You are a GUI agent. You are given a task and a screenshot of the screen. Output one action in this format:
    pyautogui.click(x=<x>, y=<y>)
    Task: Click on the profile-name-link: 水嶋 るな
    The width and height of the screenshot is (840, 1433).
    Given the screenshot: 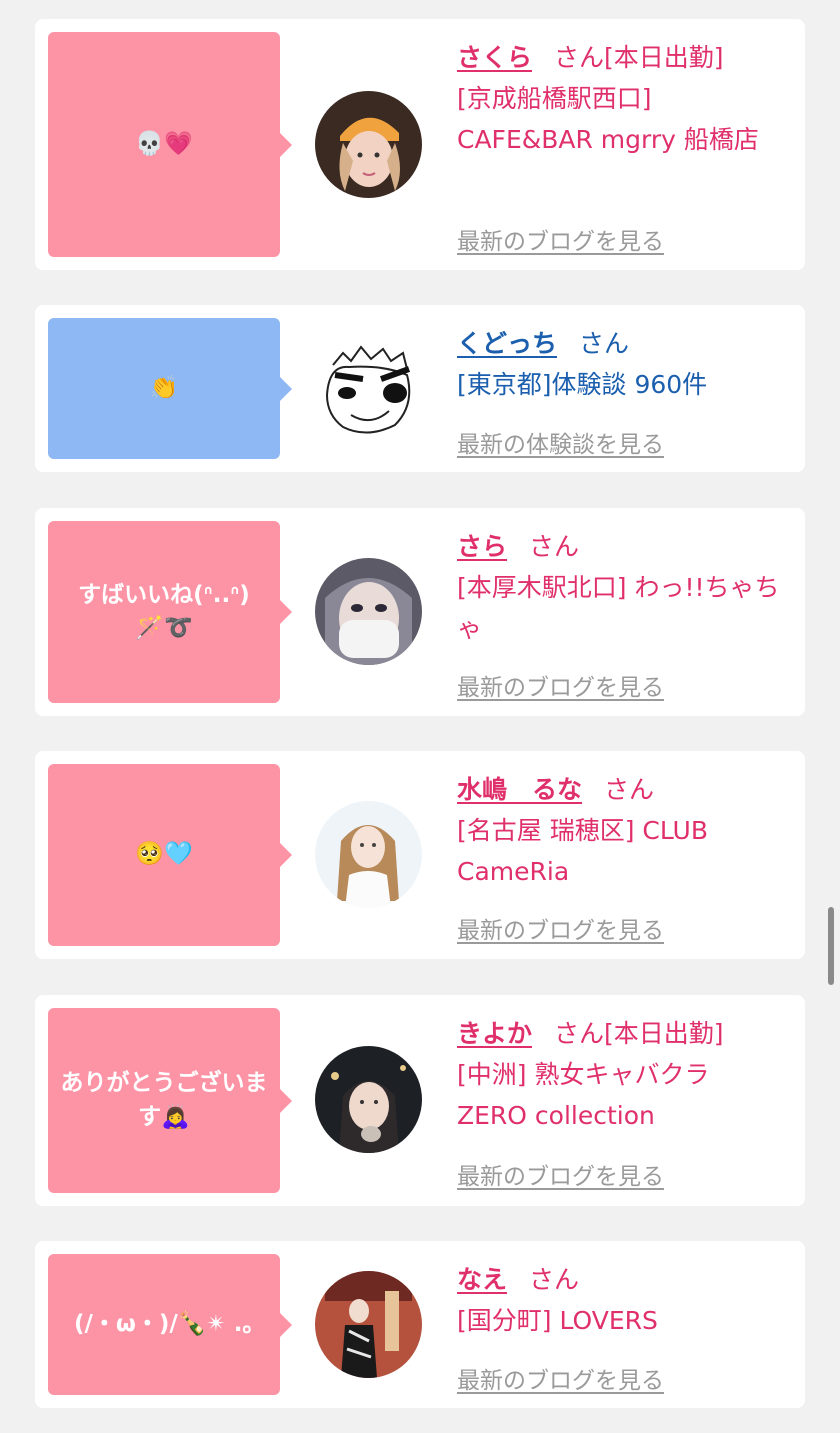 What is the action you would take?
    pyautogui.click(x=519, y=789)
    